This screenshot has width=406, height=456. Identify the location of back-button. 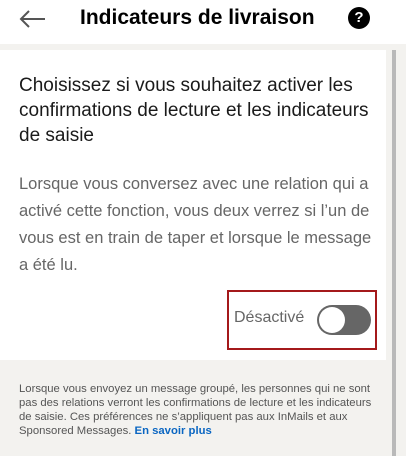
(31, 19).